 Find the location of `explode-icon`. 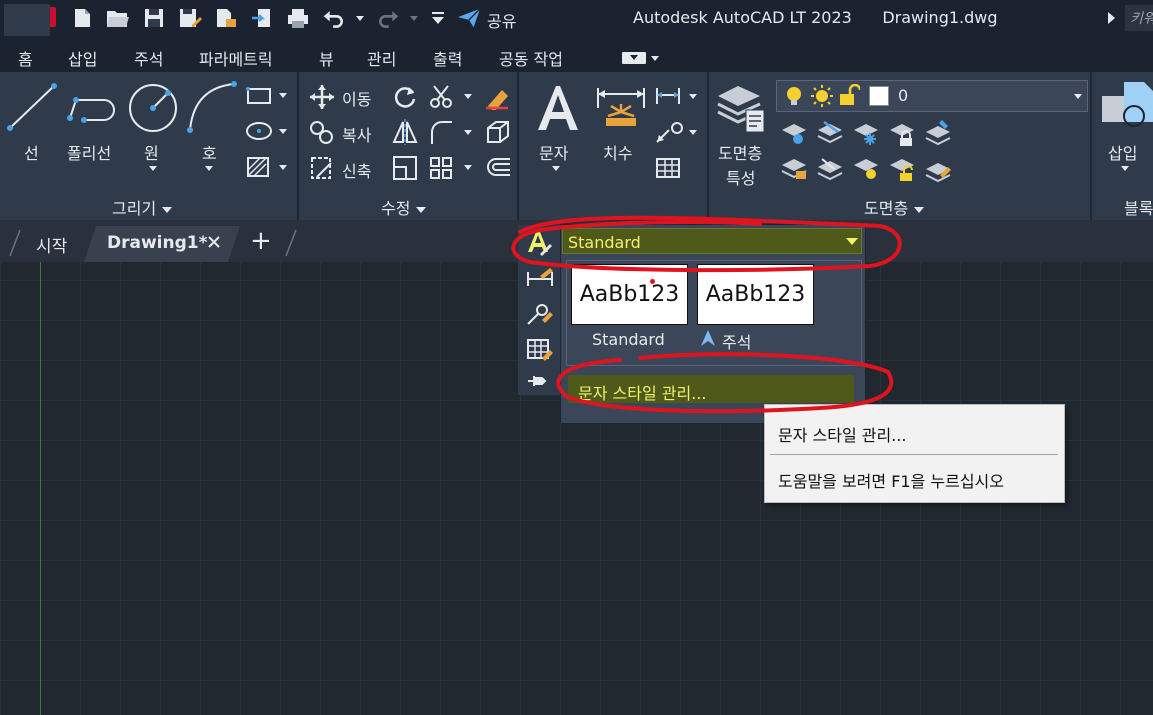

explode-icon is located at coordinates (498, 132).